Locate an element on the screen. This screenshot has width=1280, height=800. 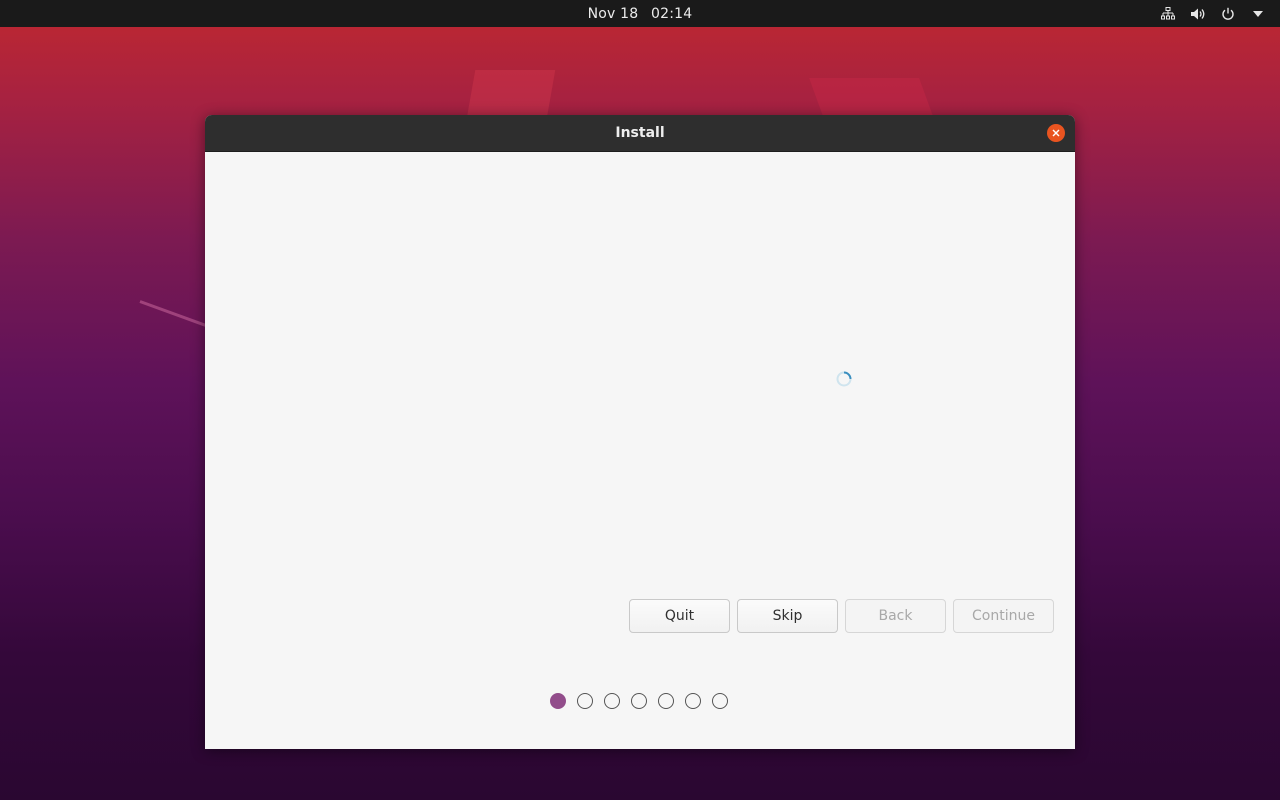
window-title: Install is located at coordinates (640, 133).